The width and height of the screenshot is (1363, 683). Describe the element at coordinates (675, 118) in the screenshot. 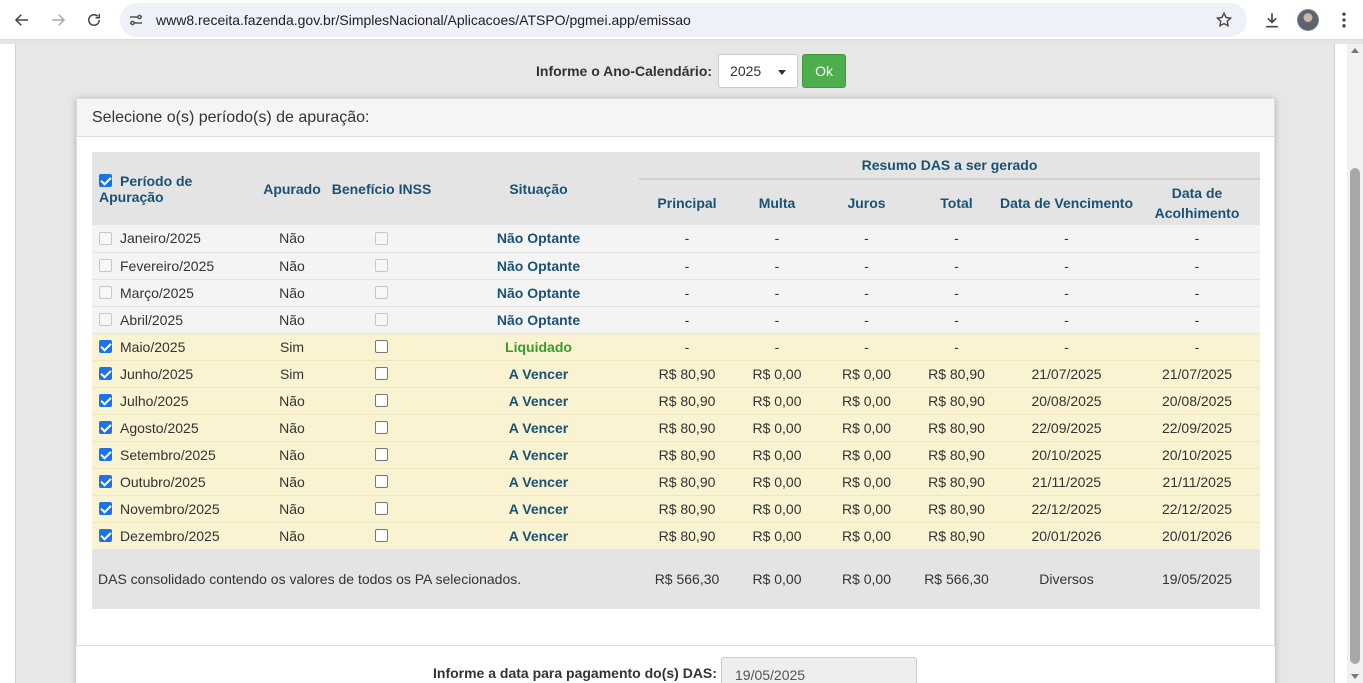

I see `panel-title: Selecione o(s) período(s) de apuração:` at that location.